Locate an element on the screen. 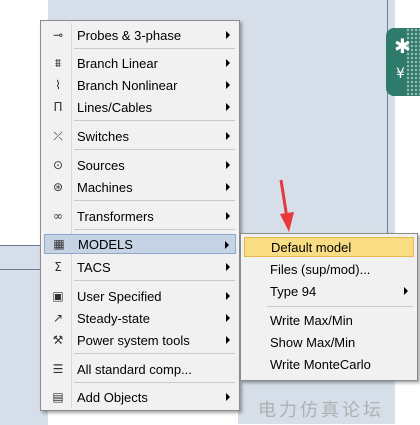 The width and height of the screenshot is (420, 425). submenu-item-show-max-min: Show Max/Min is located at coordinates (329, 342).